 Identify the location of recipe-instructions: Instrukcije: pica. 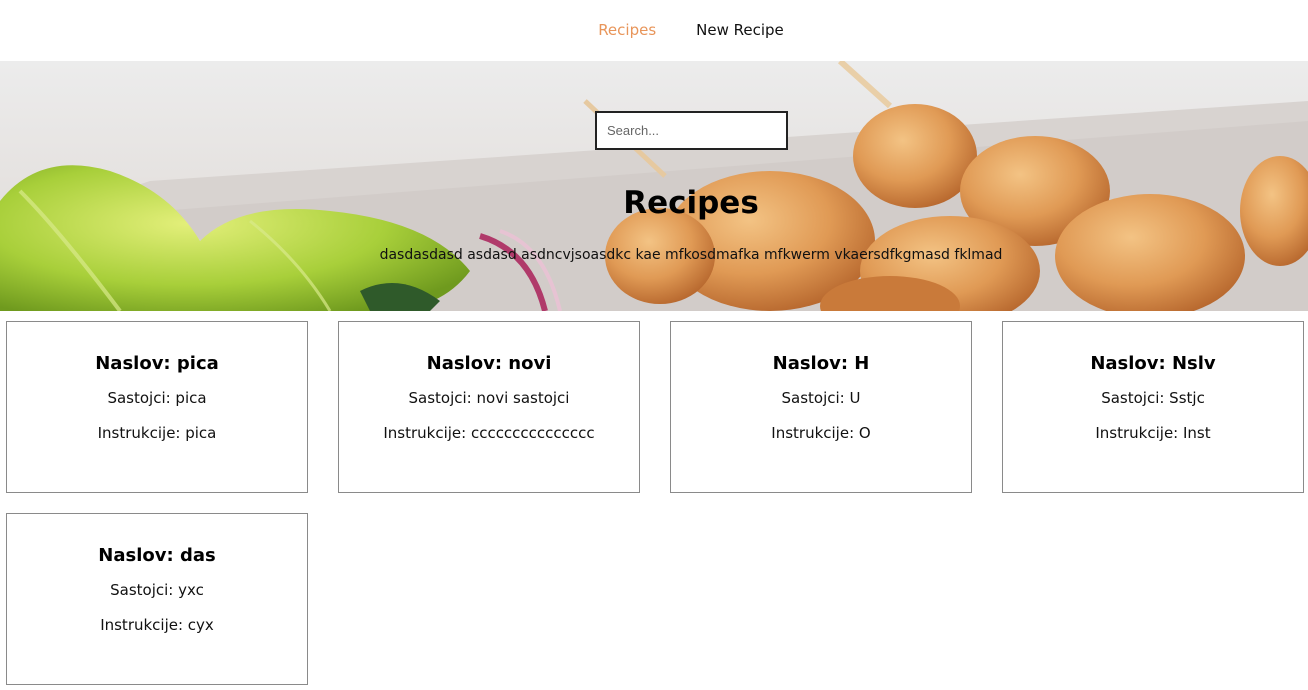
(157, 433).